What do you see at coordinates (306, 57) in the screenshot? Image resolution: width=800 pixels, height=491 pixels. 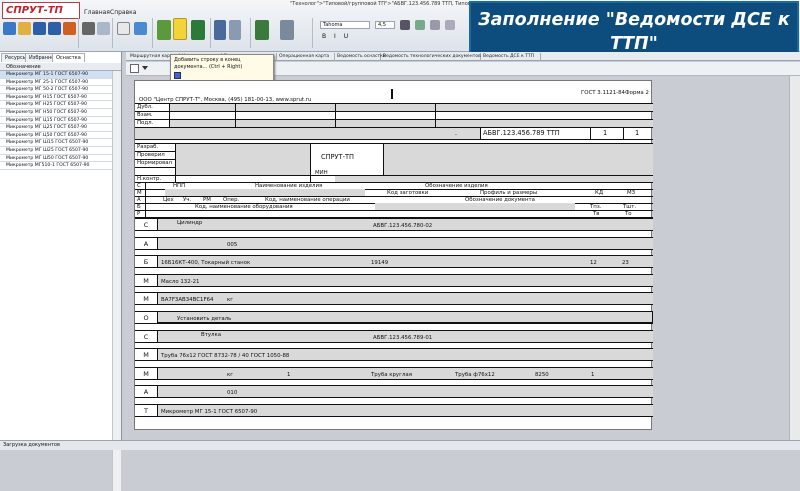 I see `tab-document: Операционная карта` at bounding box center [306, 57].